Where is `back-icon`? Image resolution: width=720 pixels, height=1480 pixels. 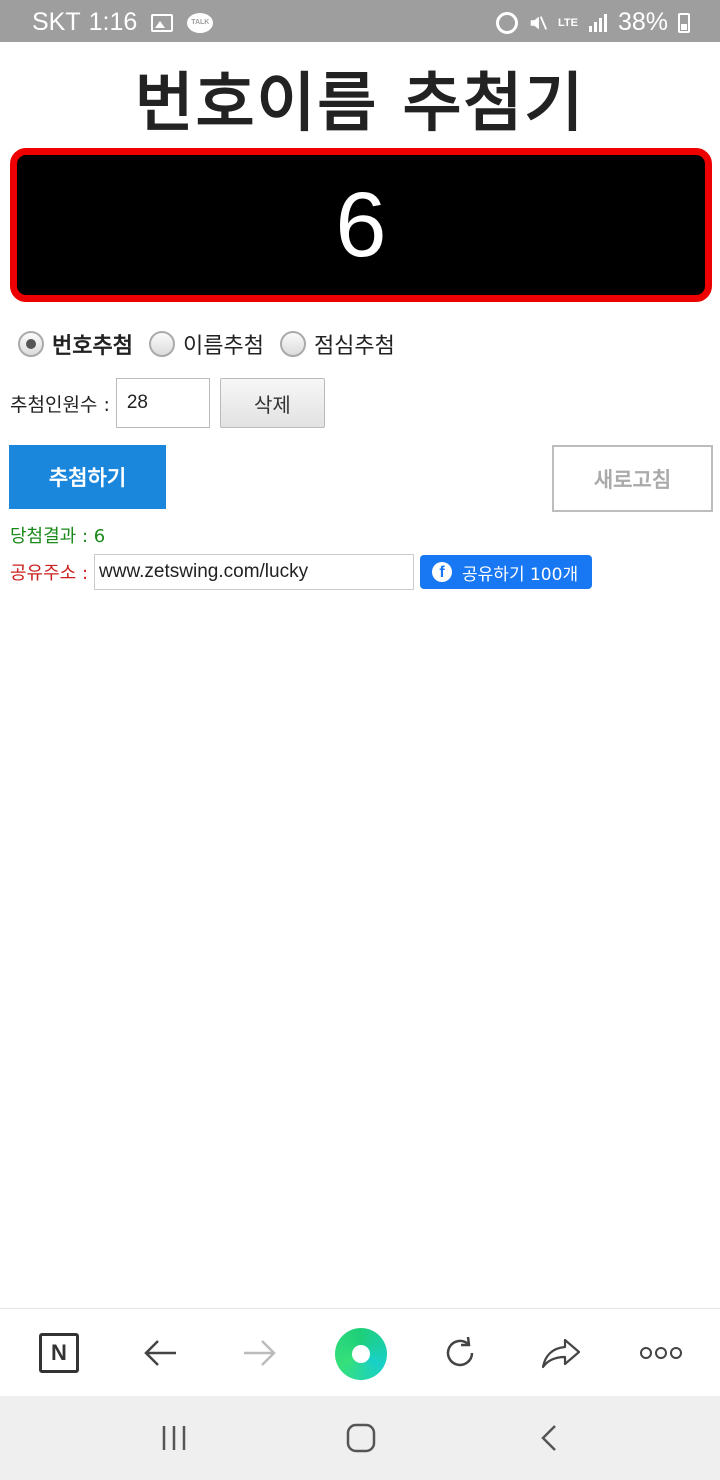
back-icon is located at coordinates (548, 1438).